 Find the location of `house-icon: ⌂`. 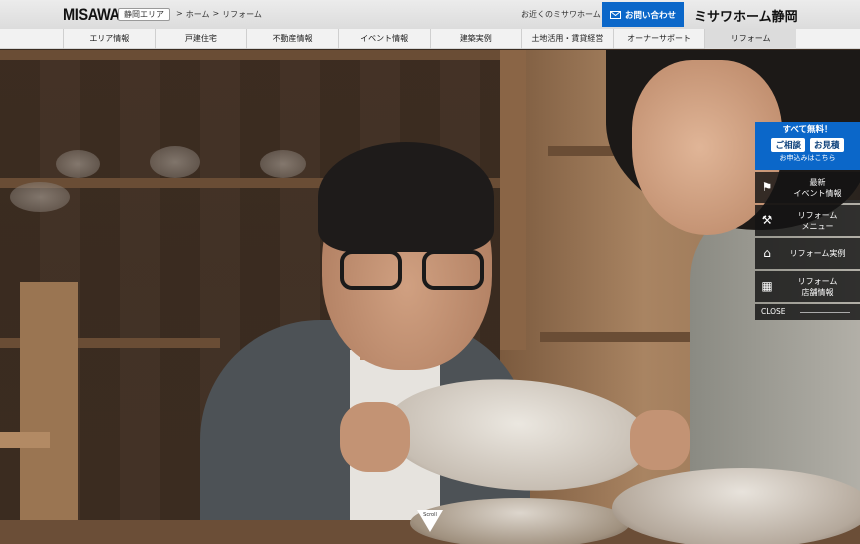

house-icon: ⌂ is located at coordinates (767, 253).